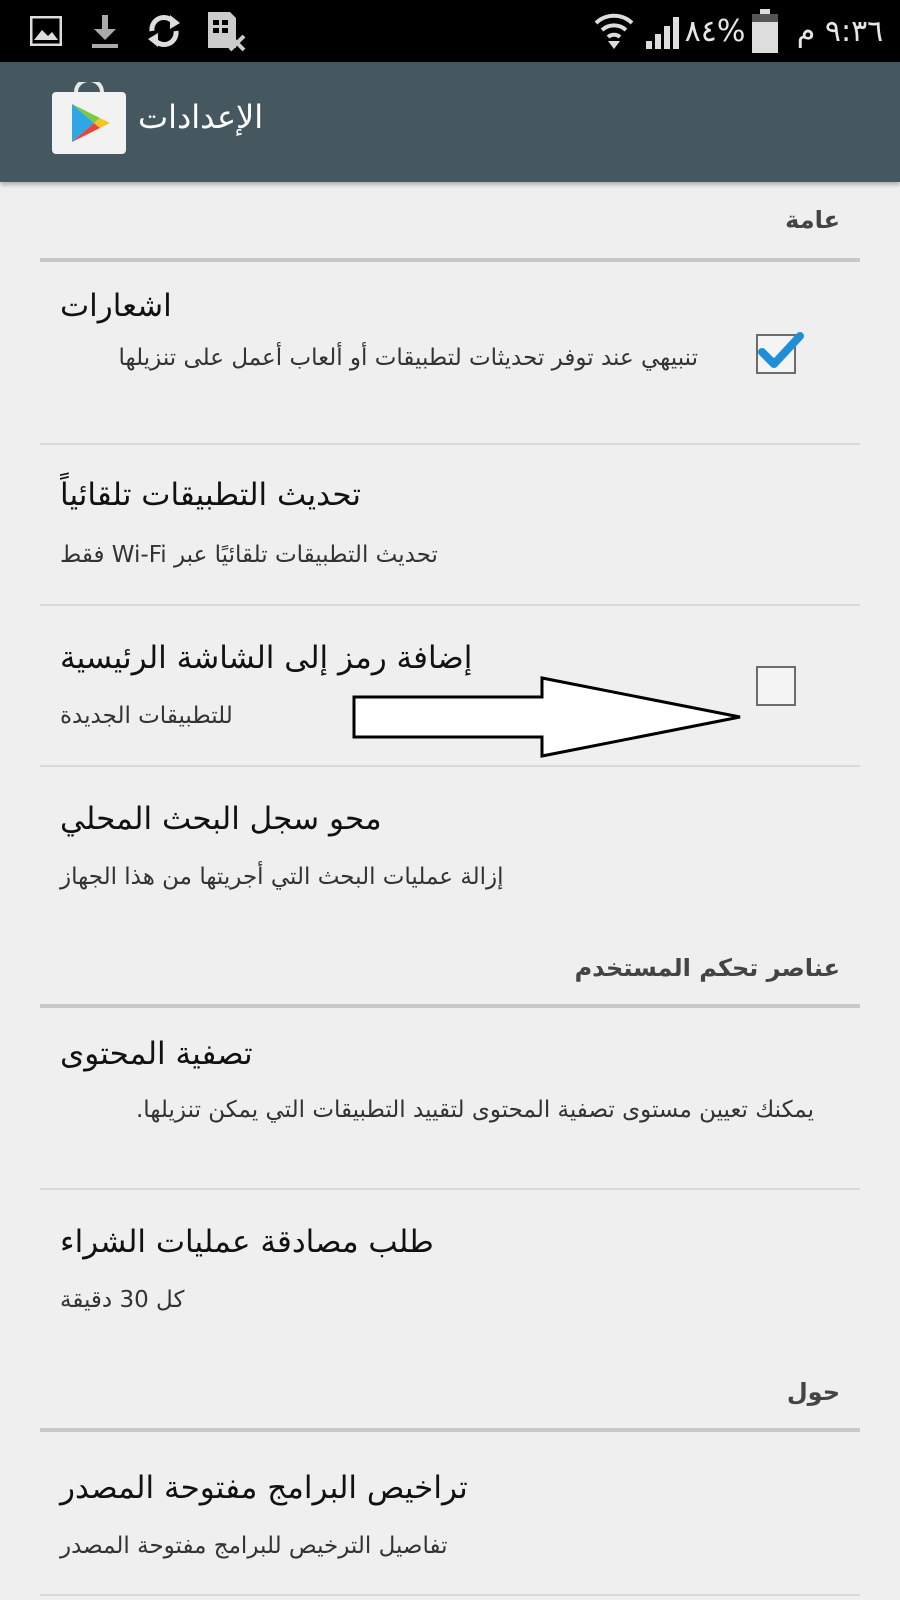 This screenshot has width=900, height=1600. Describe the element at coordinates (715, 31) in the screenshot. I see `battery-percent: ٨٤%` at that location.